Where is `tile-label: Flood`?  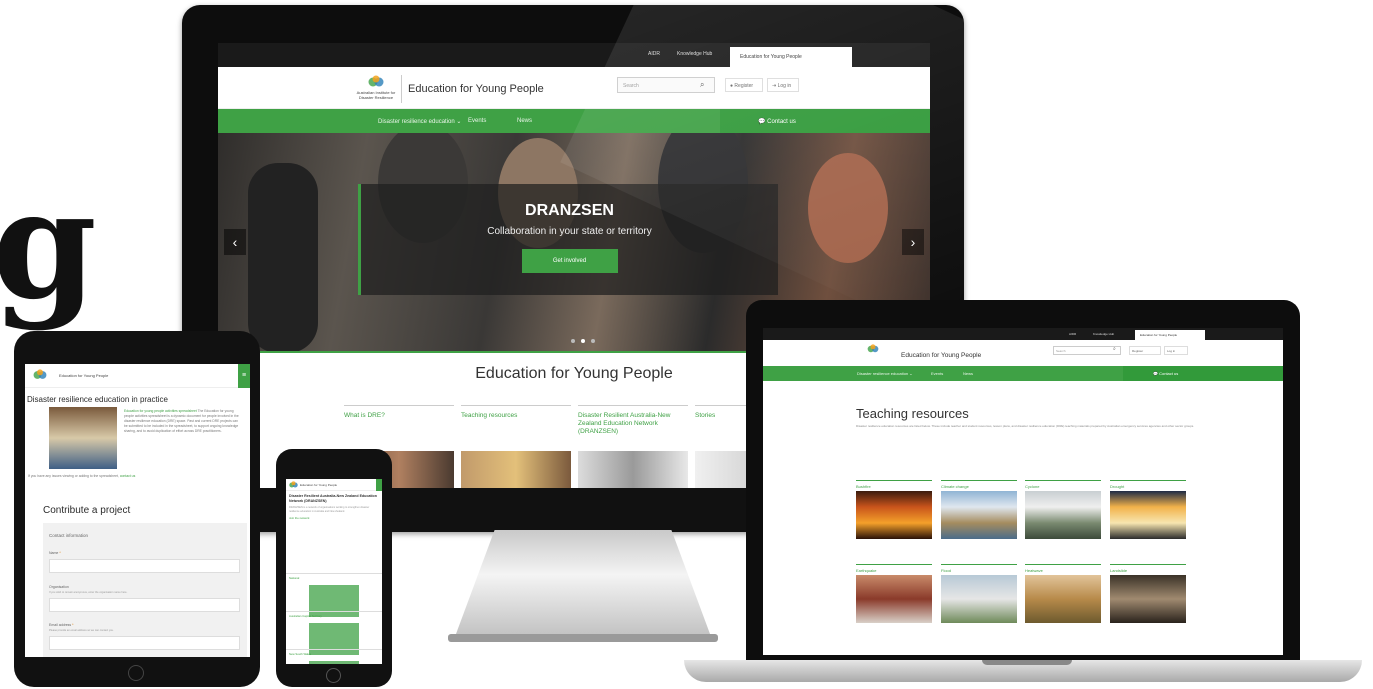 tile-label: Flood is located at coordinates (979, 568).